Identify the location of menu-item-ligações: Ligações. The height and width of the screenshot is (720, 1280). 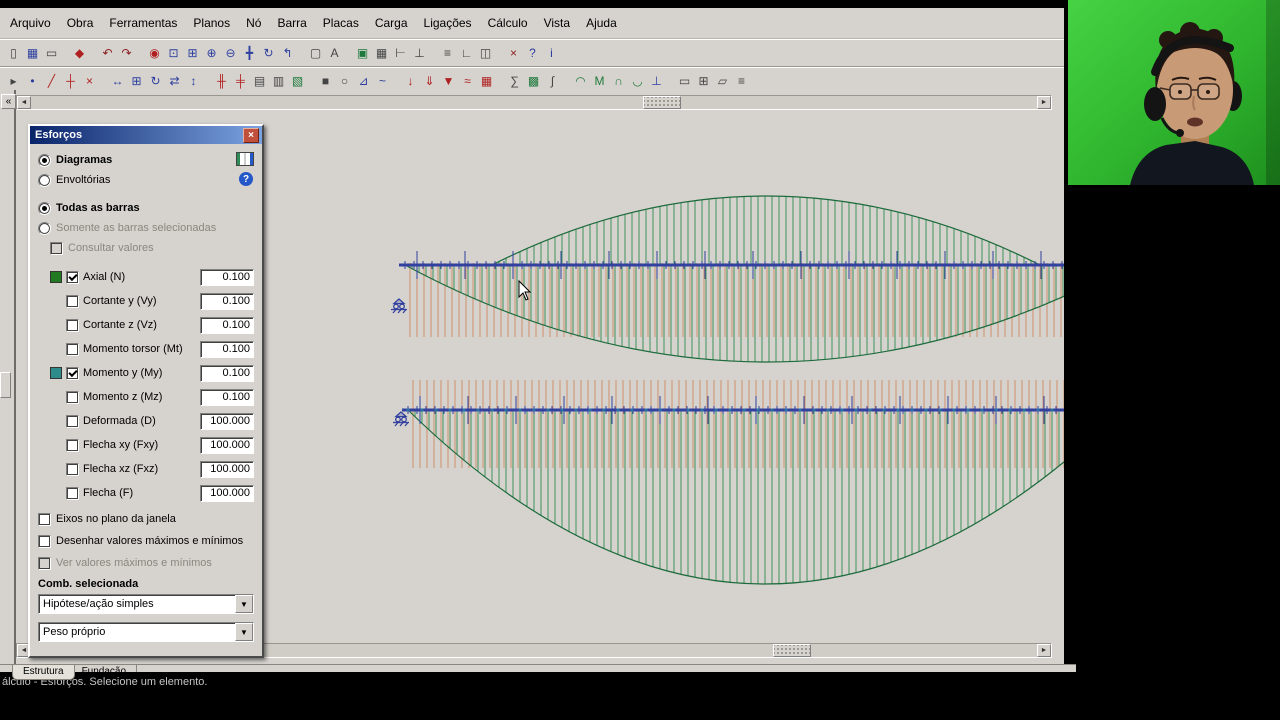
(448, 23).